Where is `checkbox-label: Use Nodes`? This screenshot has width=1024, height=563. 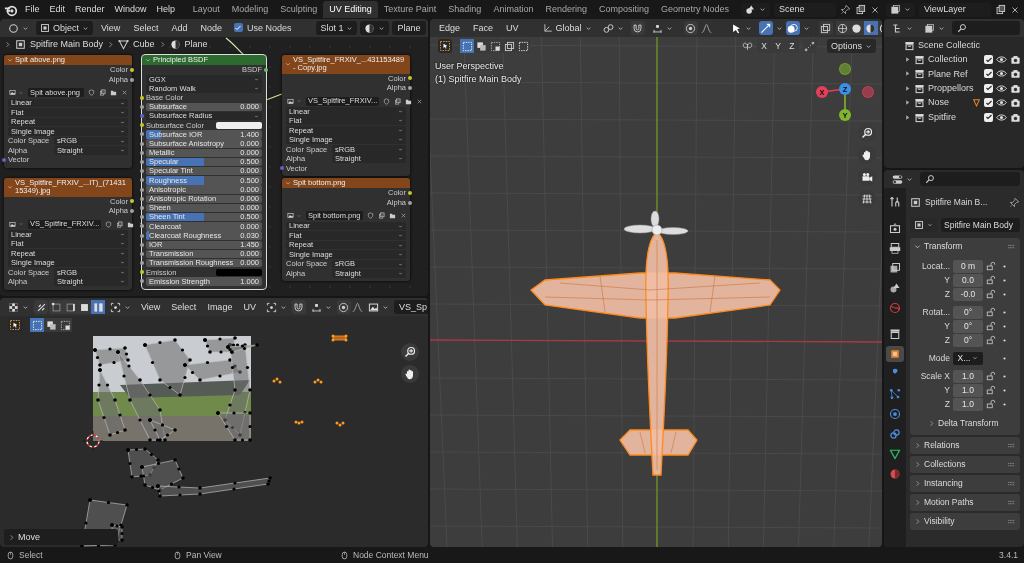 checkbox-label: Use Nodes is located at coordinates (269, 28).